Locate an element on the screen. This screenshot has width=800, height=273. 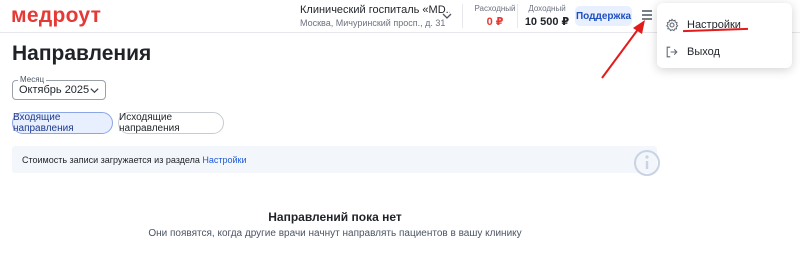
tab-outgoing-referrals: Исходящие направления is located at coordinates (171, 123).